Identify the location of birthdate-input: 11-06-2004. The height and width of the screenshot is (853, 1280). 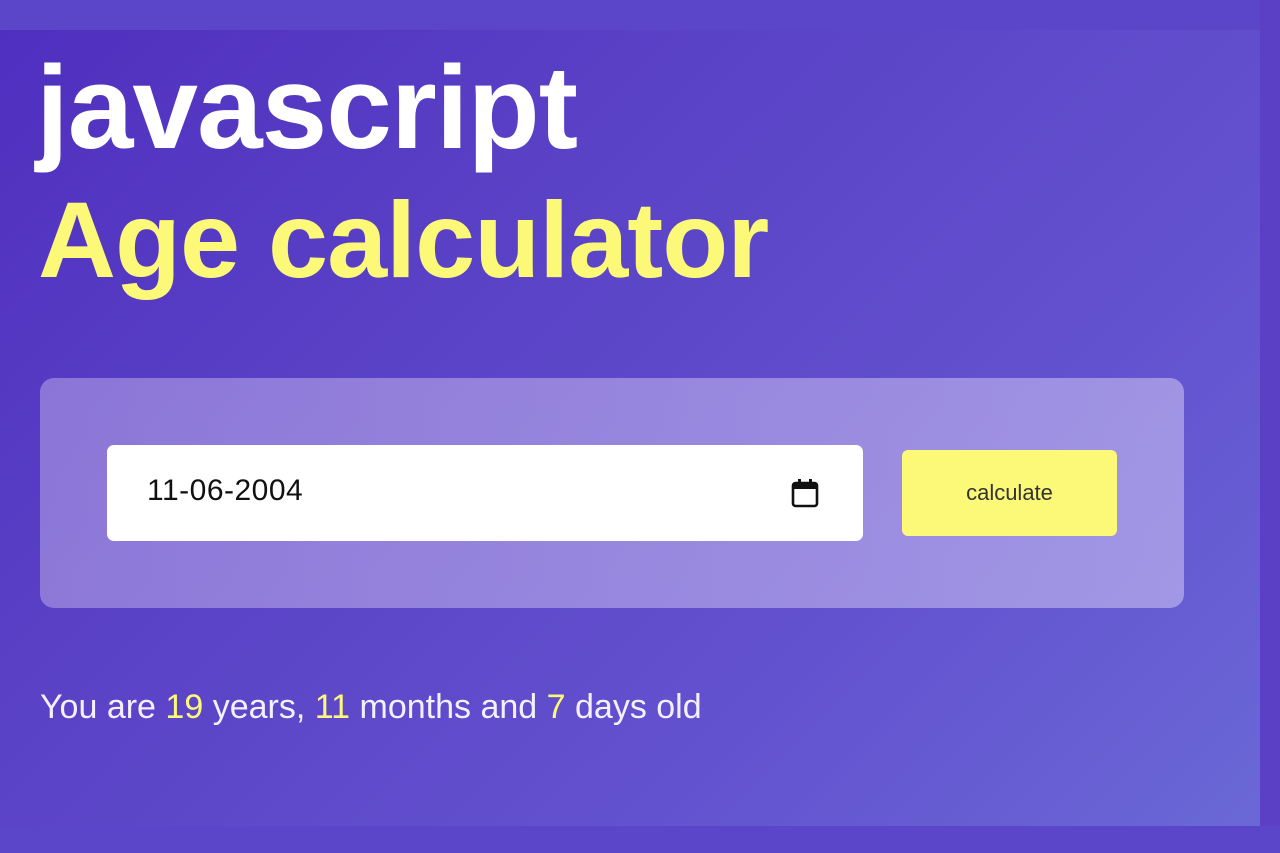
(485, 493).